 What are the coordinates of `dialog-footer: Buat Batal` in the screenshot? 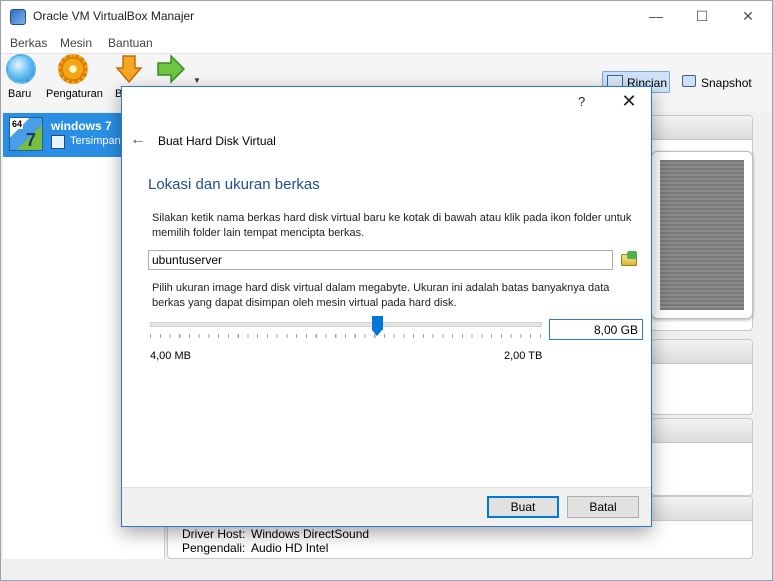 It's located at (386, 506).